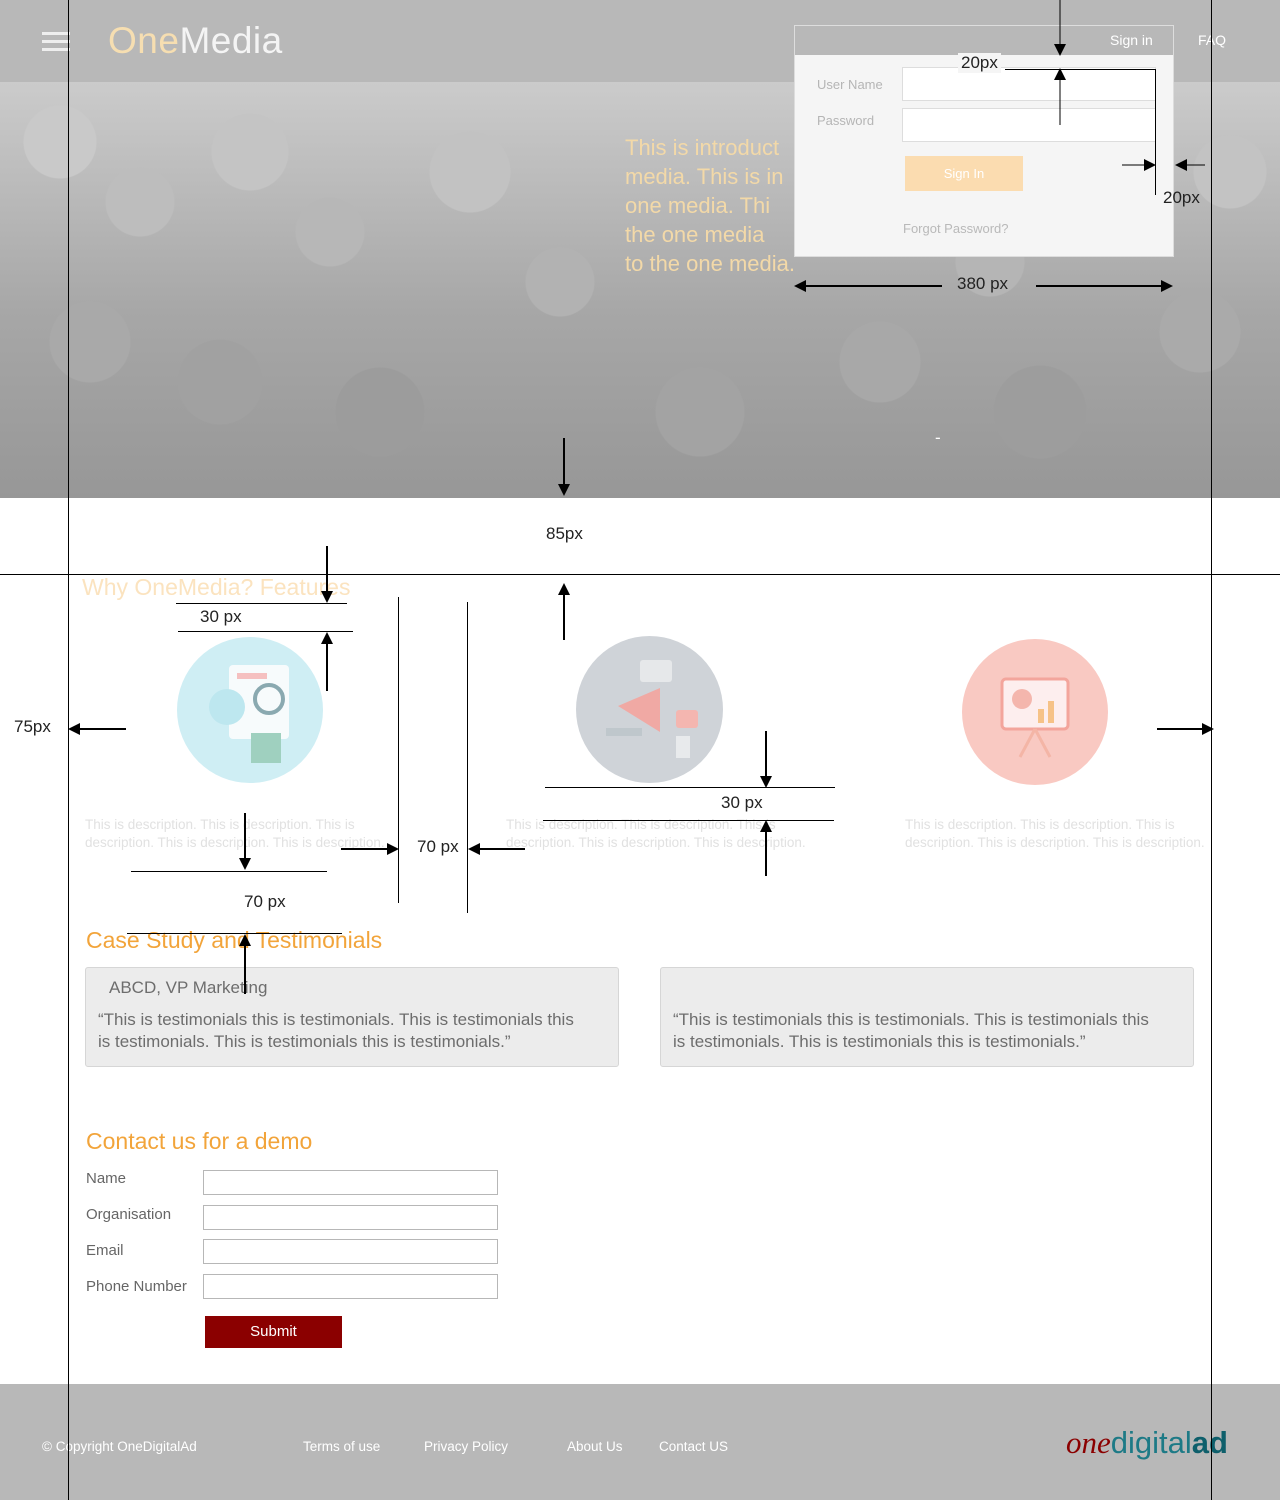  I want to click on annotation-label: -, so click(938, 437).